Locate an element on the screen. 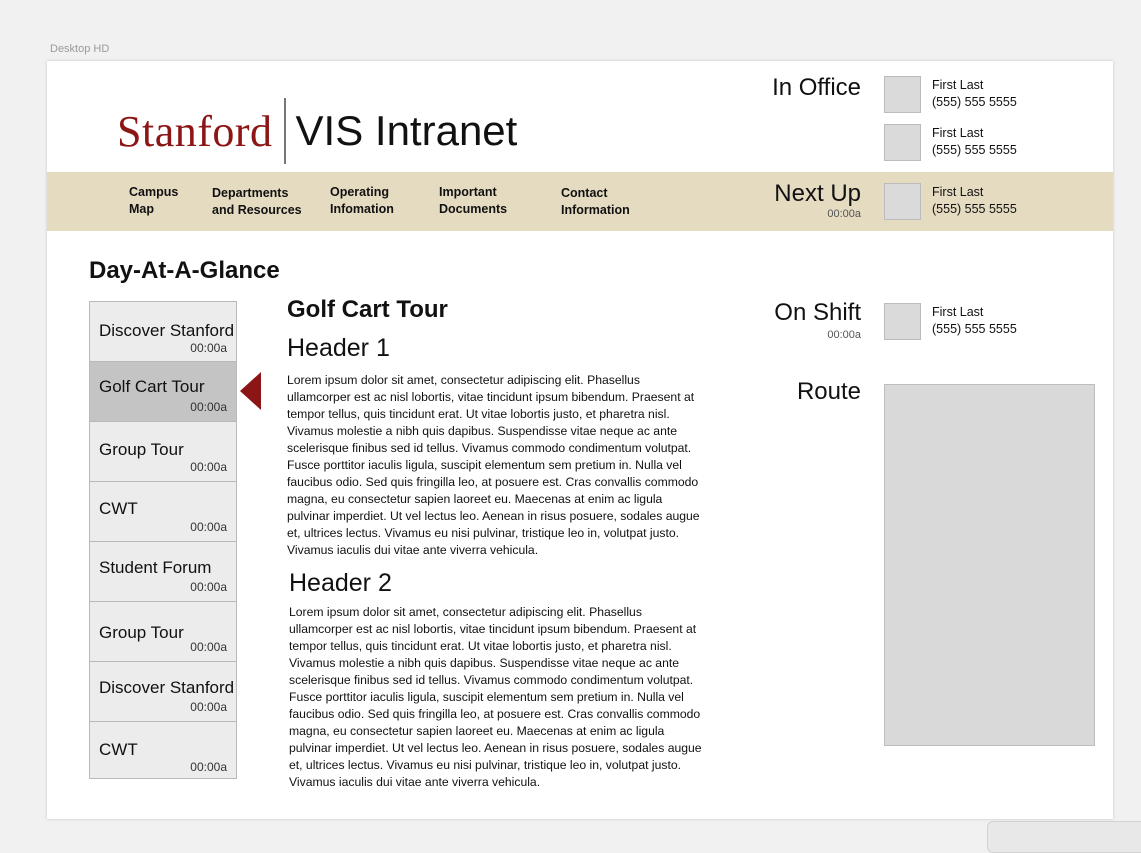 The image size is (1141, 853). content-header-1: Header 1 is located at coordinates (338, 348).